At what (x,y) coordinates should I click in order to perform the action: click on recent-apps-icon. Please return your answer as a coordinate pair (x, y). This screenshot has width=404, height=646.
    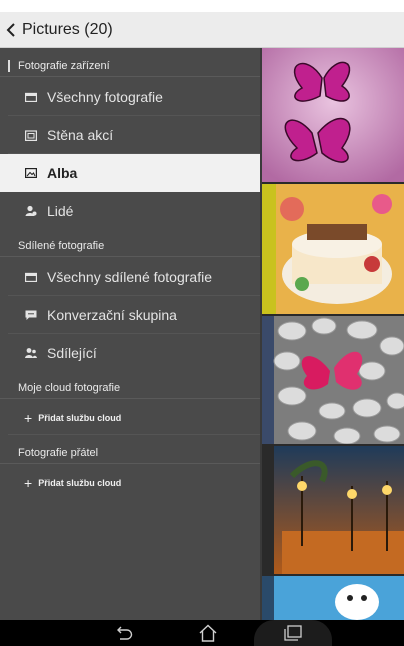
    Looking at the image, I should click on (293, 633).